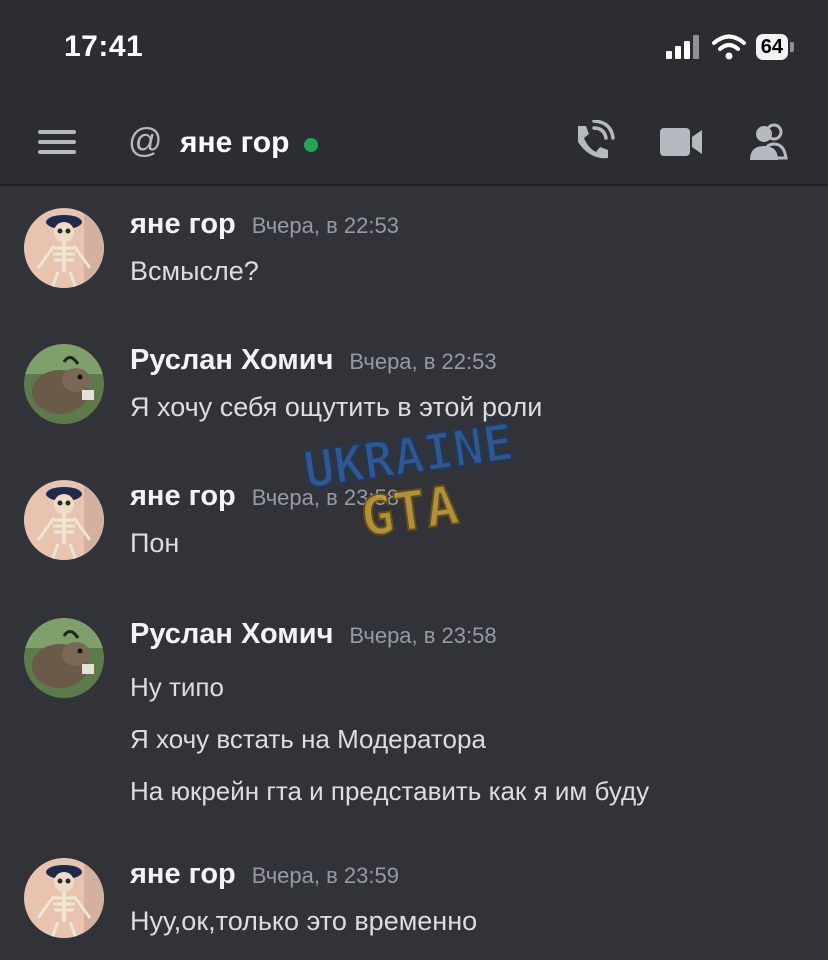 Image resolution: width=828 pixels, height=960 pixels. Describe the element at coordinates (304, 921) in the screenshot. I see `message-text: Нуу,ок,только это временно` at that location.